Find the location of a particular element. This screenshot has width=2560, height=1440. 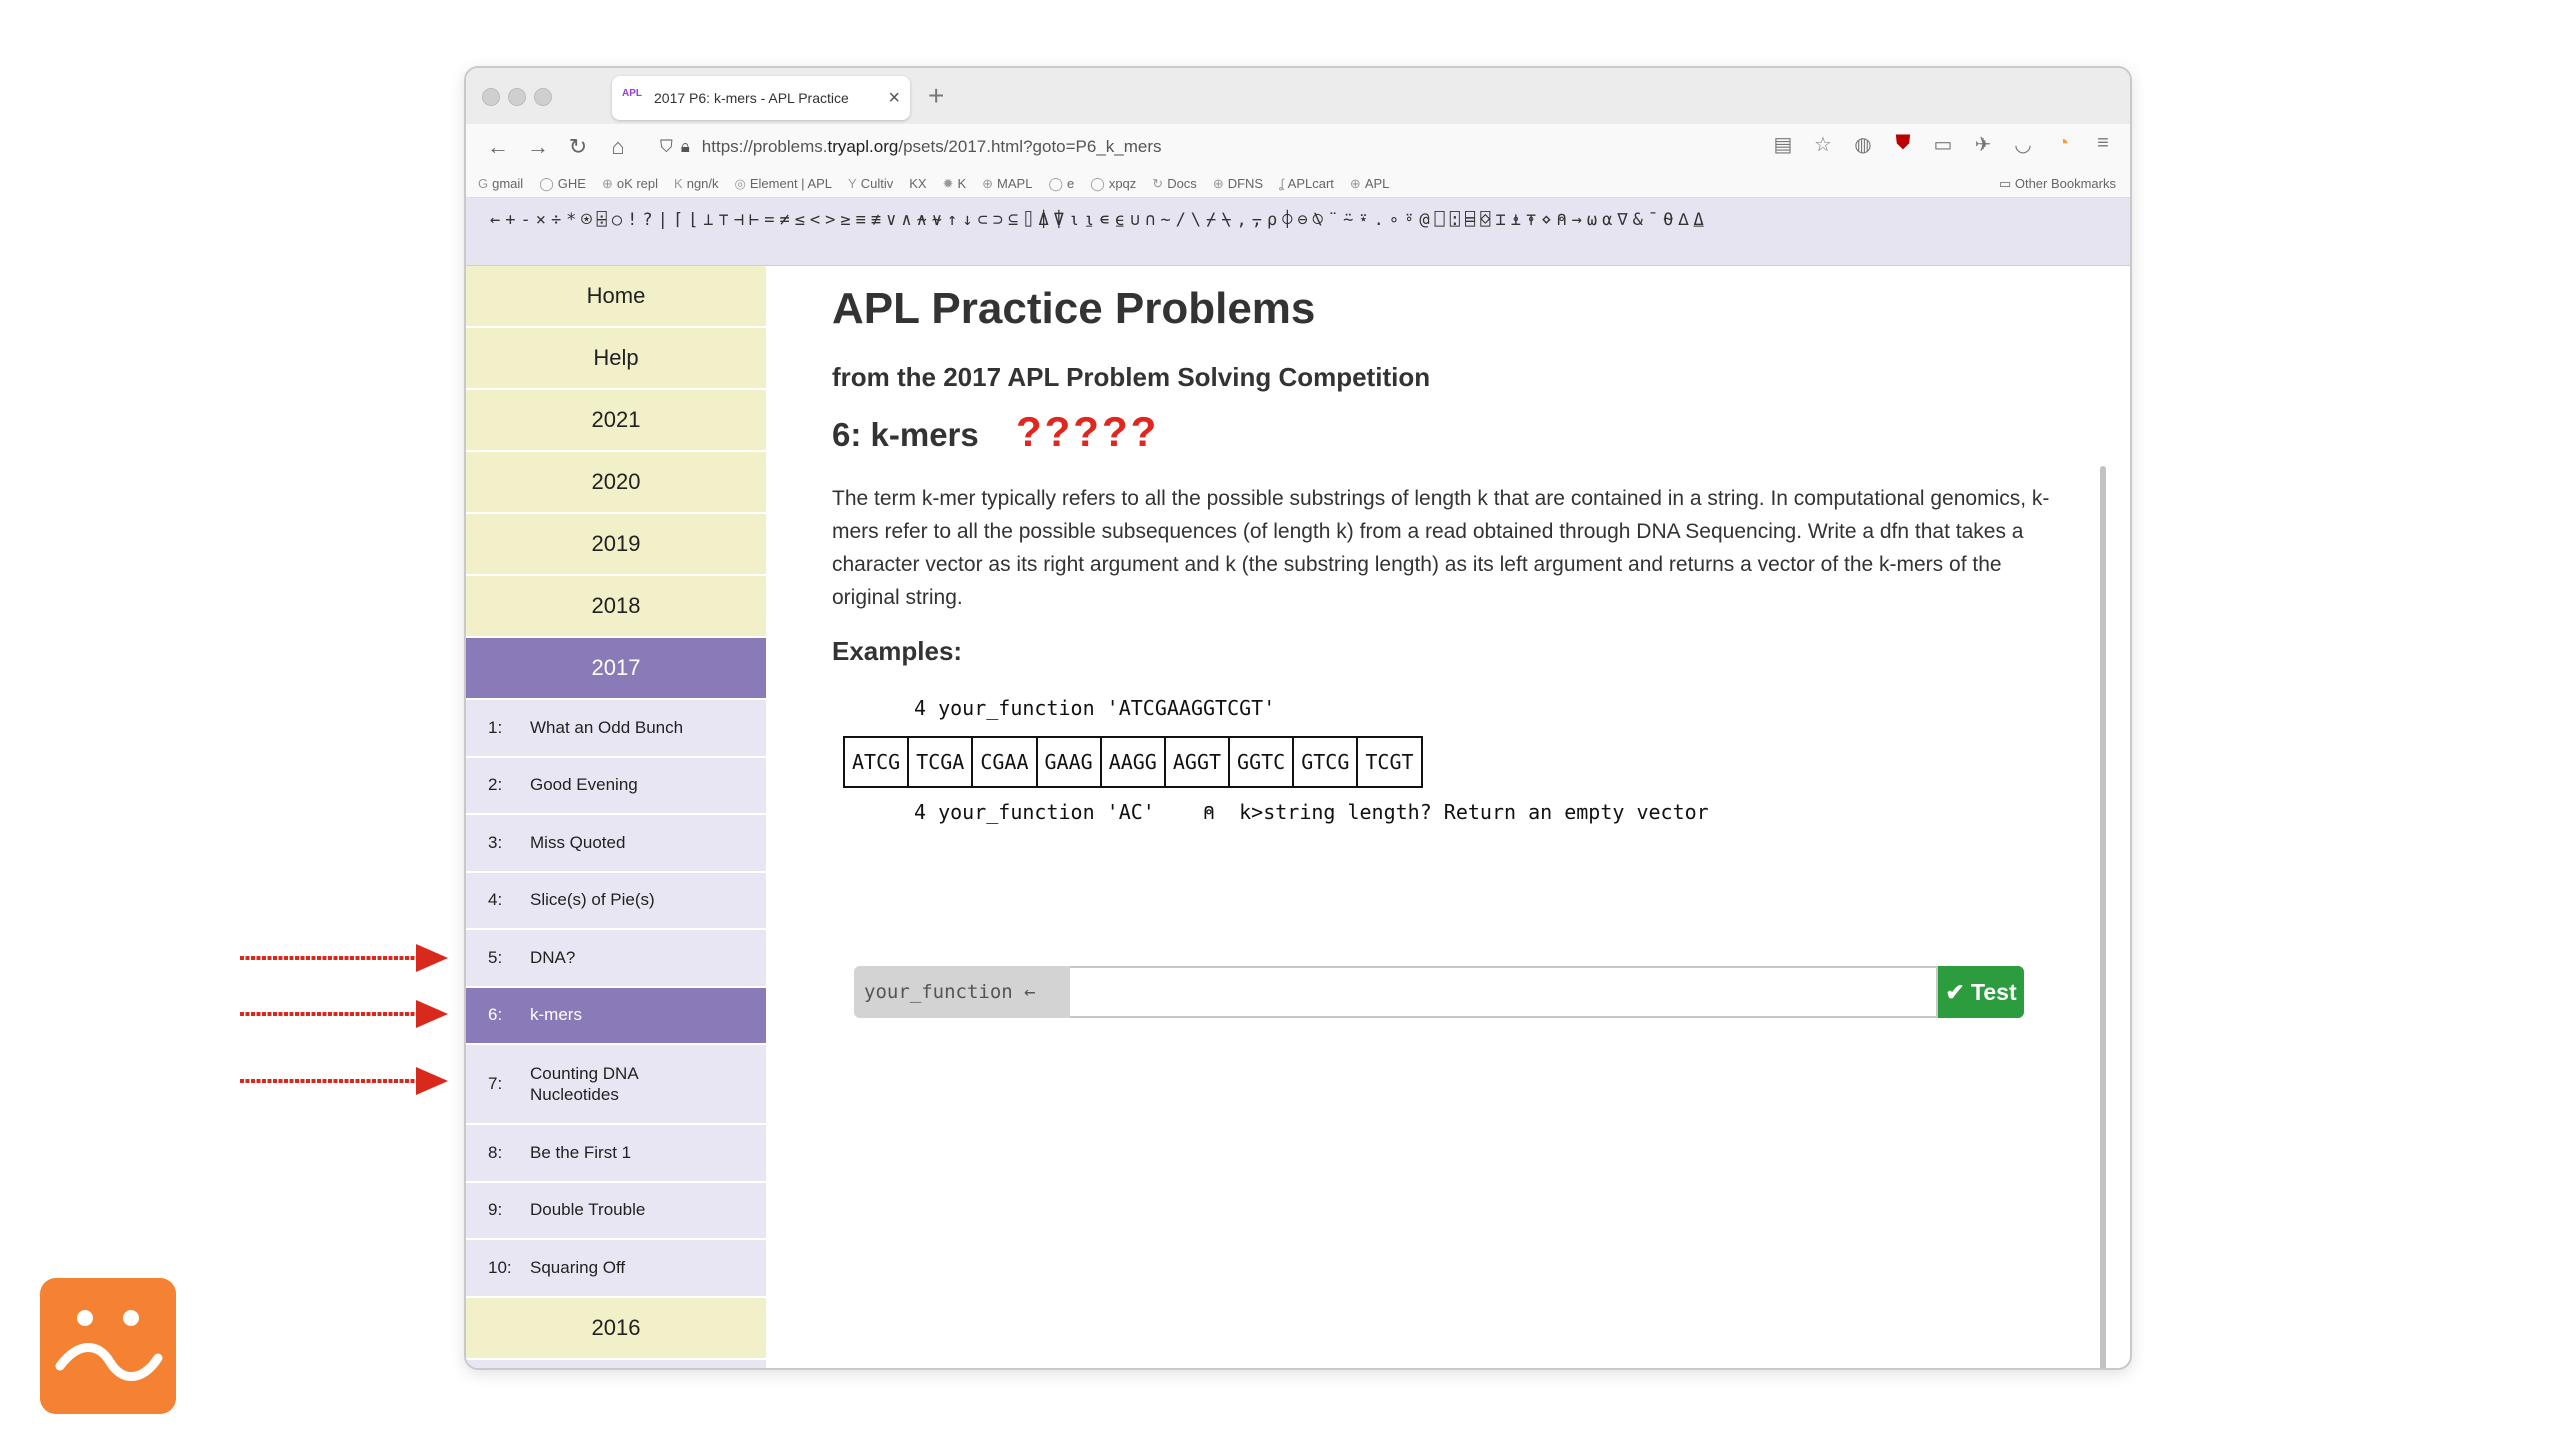

bookmark-item: ⊕ APL is located at coordinates (1369, 183).